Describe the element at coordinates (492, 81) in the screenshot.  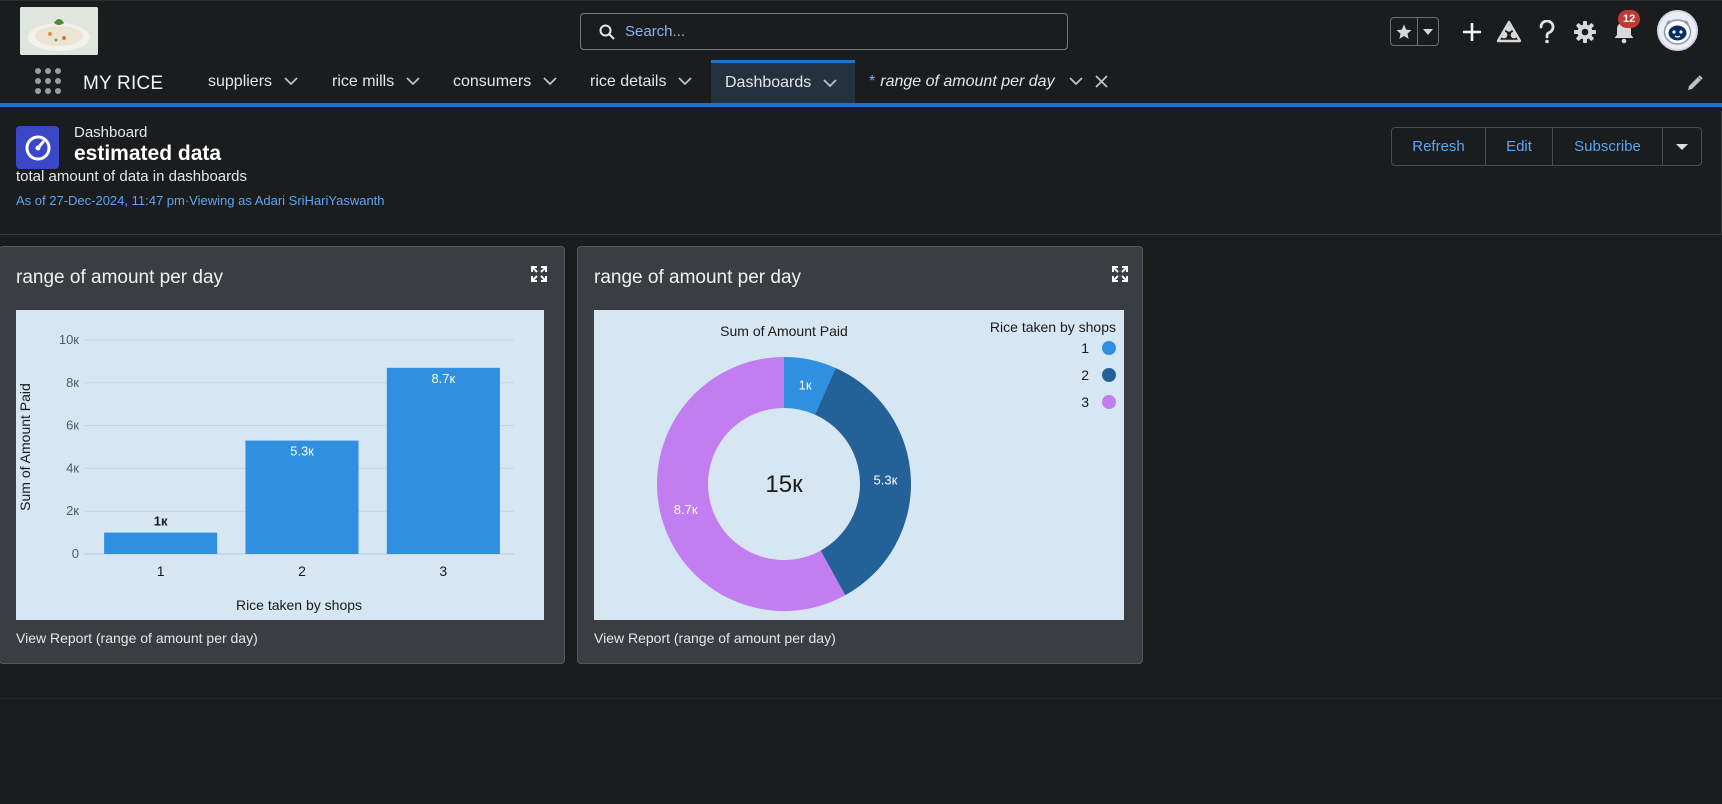
I see `nav-item-label: consumers` at that location.